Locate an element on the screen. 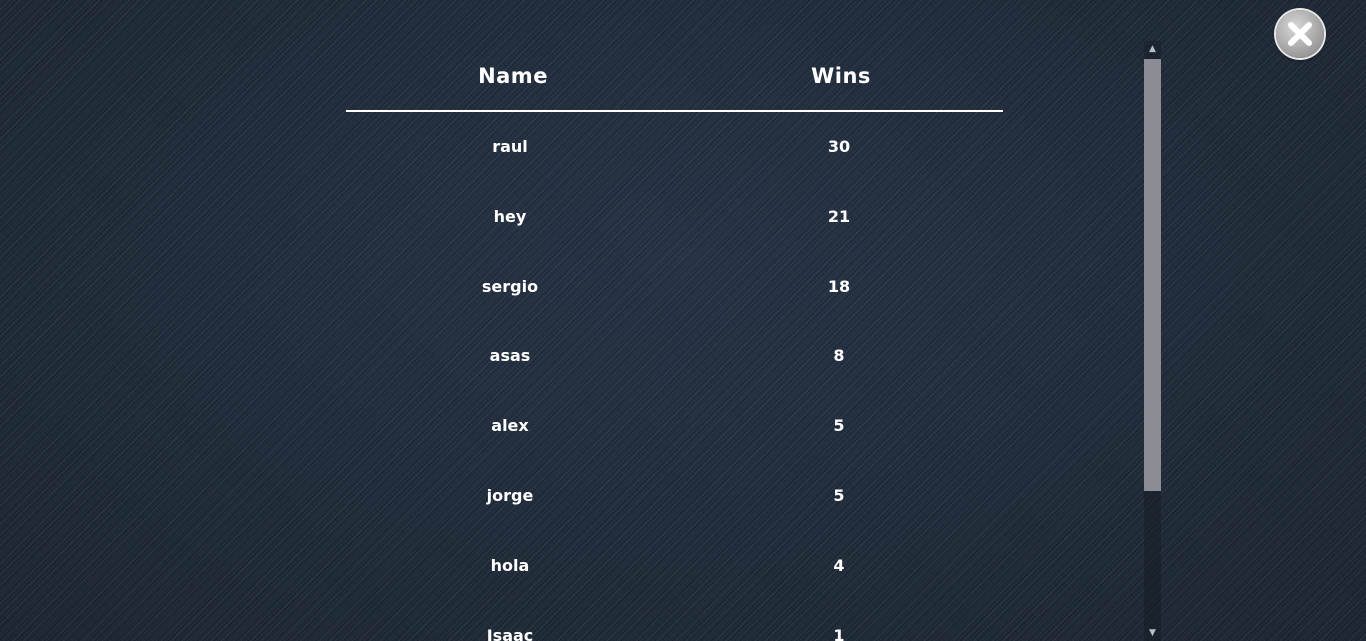 The width and height of the screenshot is (1366, 641). vertical-scrollbar: ▲ ▼ is located at coordinates (1152, 341).